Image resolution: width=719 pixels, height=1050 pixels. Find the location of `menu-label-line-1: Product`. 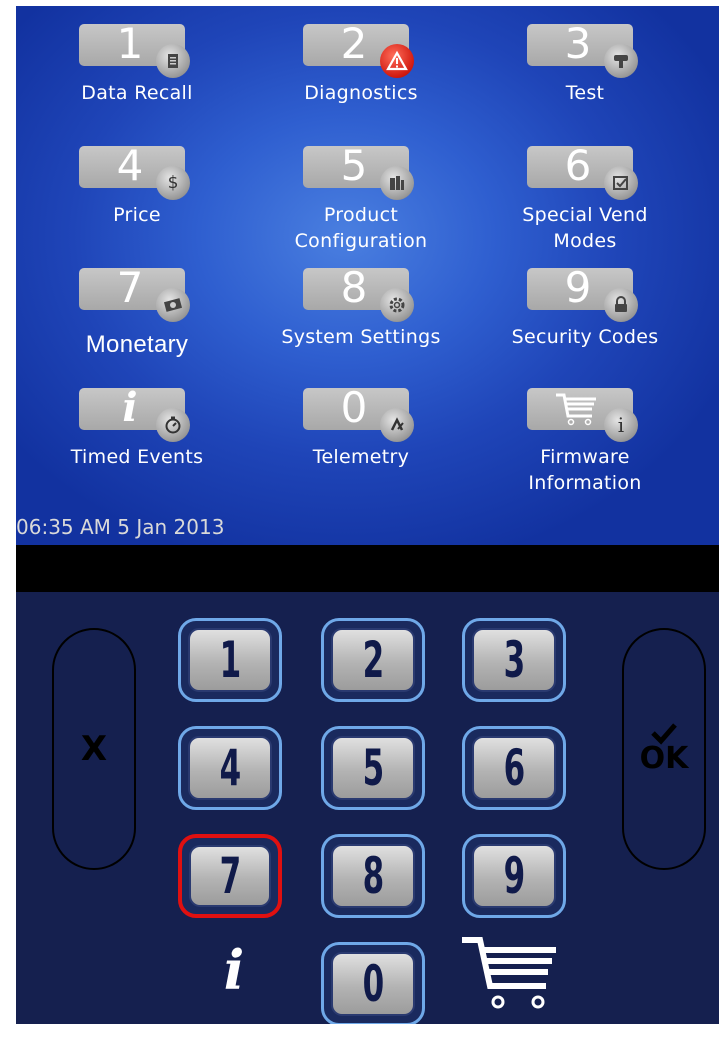

menu-label-line-1: Product is located at coordinates (361, 215).